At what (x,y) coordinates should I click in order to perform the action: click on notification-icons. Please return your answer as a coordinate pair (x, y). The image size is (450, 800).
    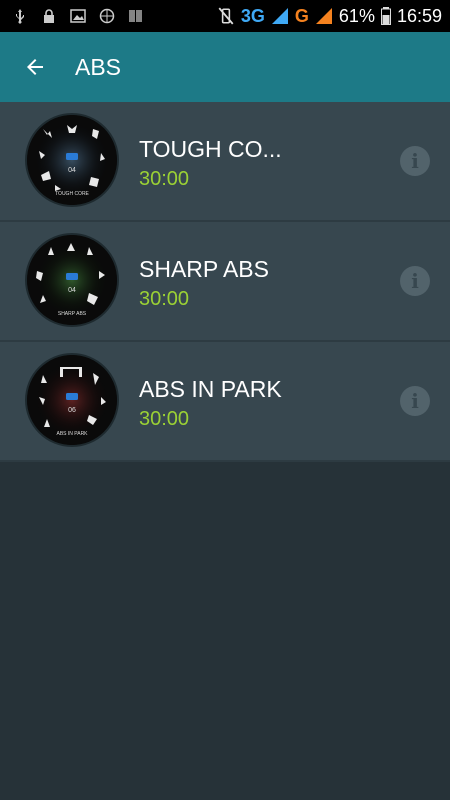
    Looking at the image, I should click on (78, 16).